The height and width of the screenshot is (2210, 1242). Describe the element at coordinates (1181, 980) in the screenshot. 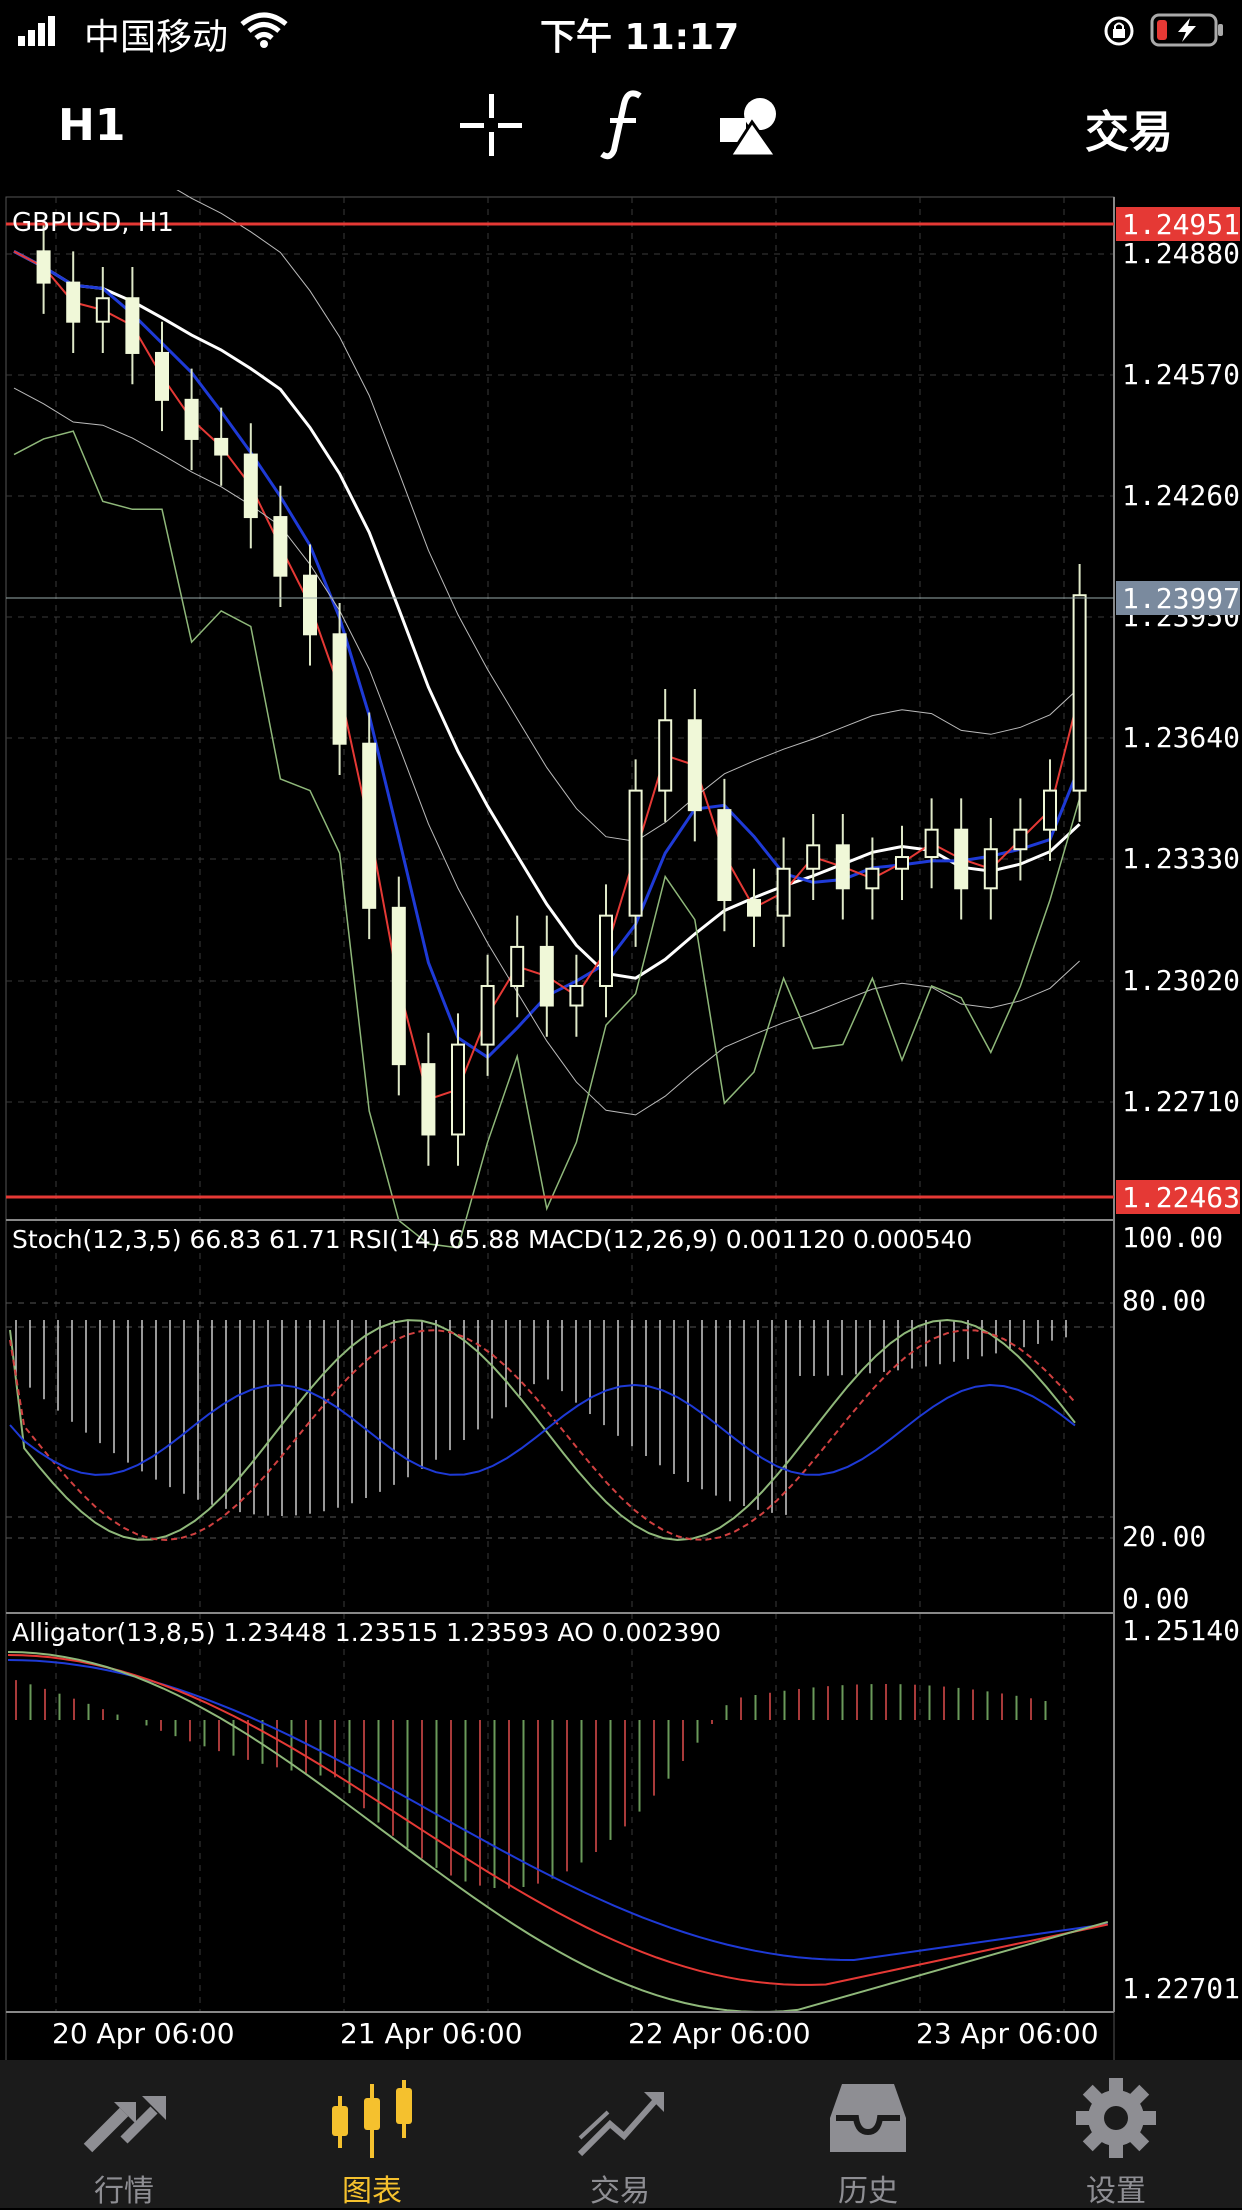

I see `price-label: 1.23020` at that location.